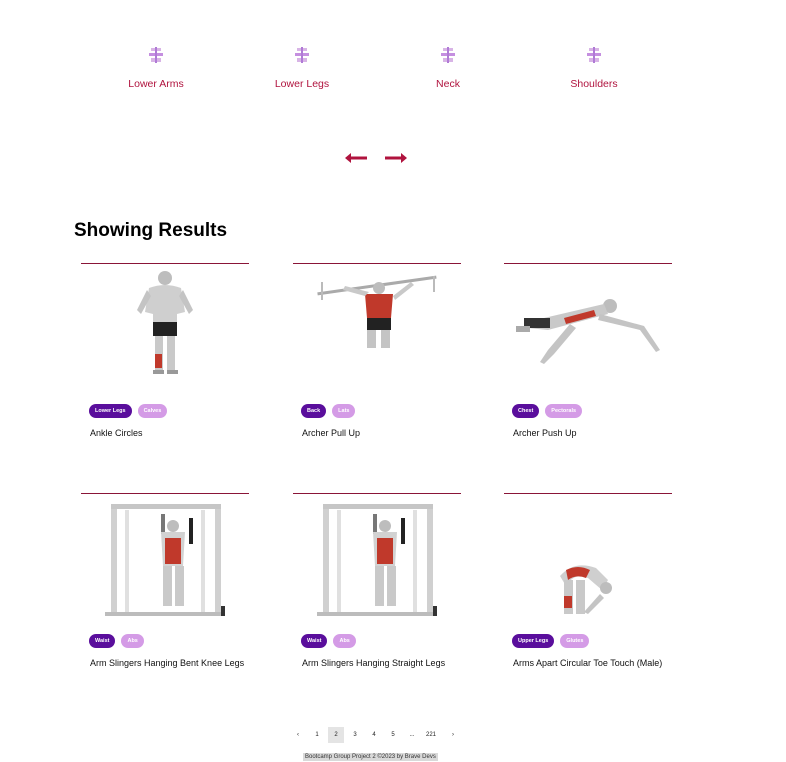  What do you see at coordinates (448, 84) in the screenshot?
I see `category-label: Neck` at bounding box center [448, 84].